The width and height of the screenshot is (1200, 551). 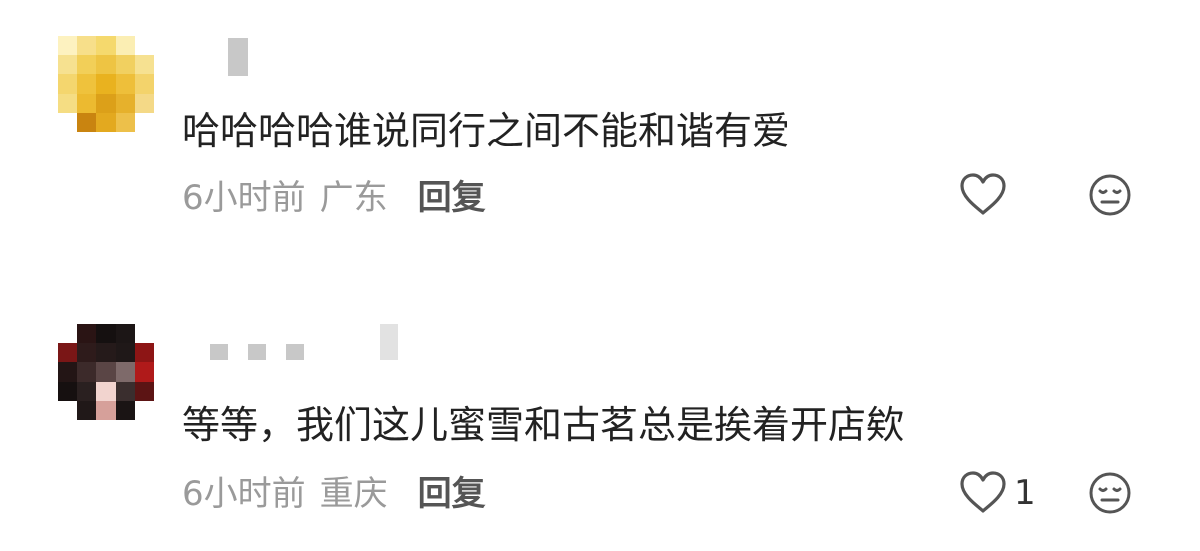 I want to click on like-button: 1, so click(x=997, y=493).